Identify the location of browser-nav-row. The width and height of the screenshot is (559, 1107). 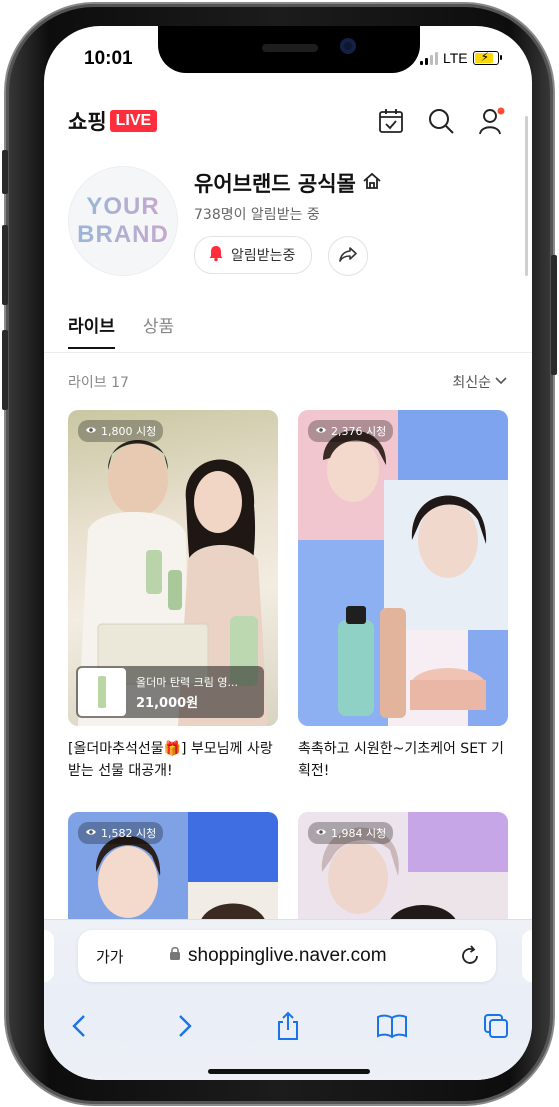
(288, 1026).